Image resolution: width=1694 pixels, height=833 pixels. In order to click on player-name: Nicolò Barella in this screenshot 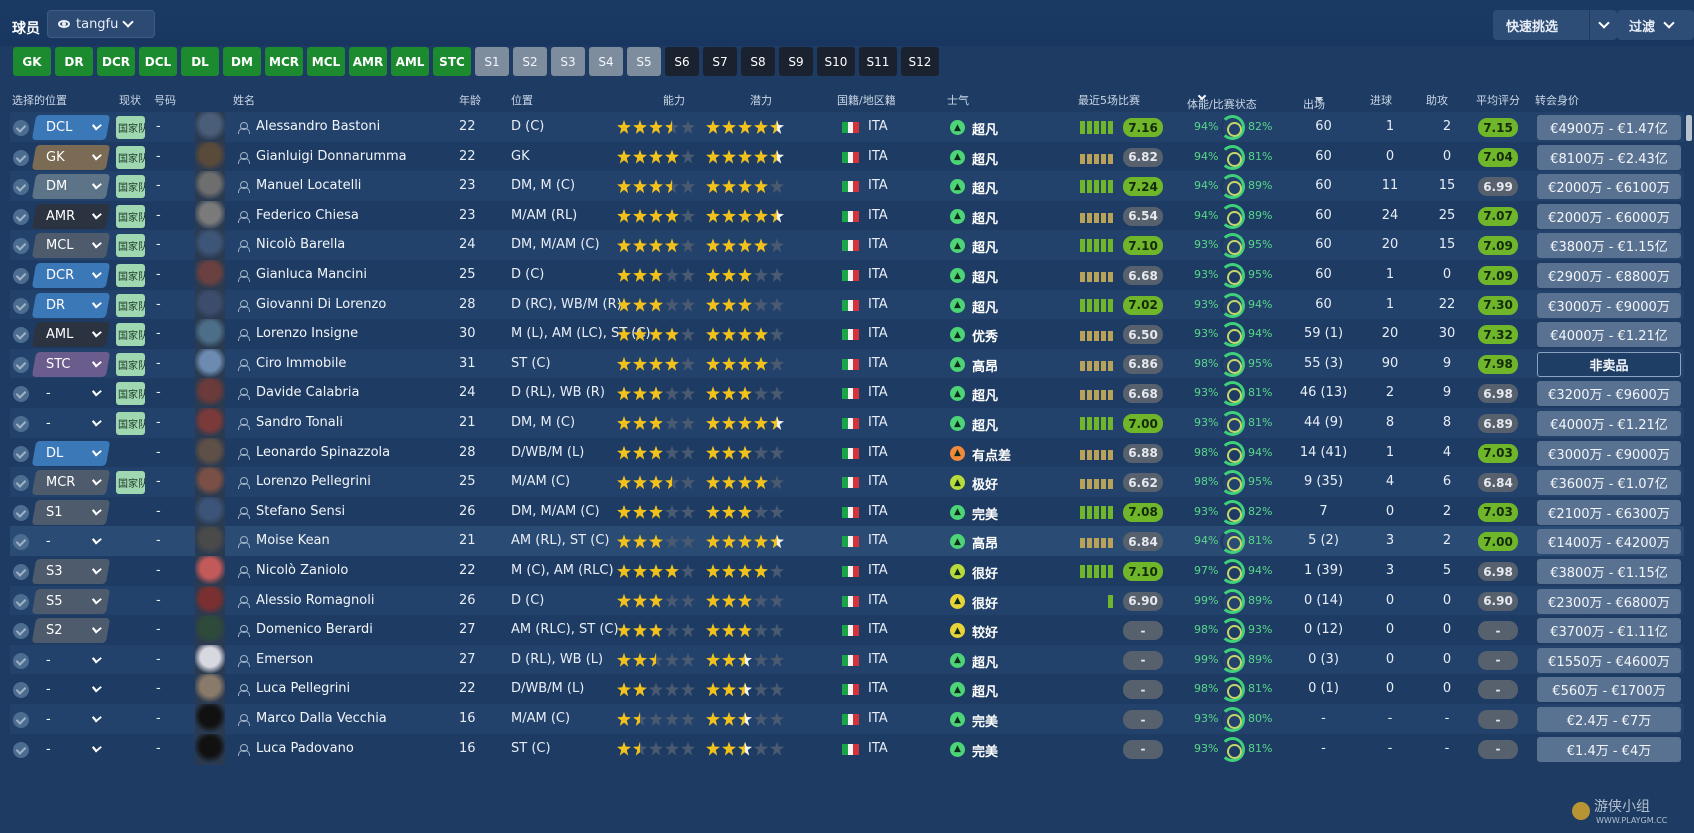, I will do `click(300, 244)`.